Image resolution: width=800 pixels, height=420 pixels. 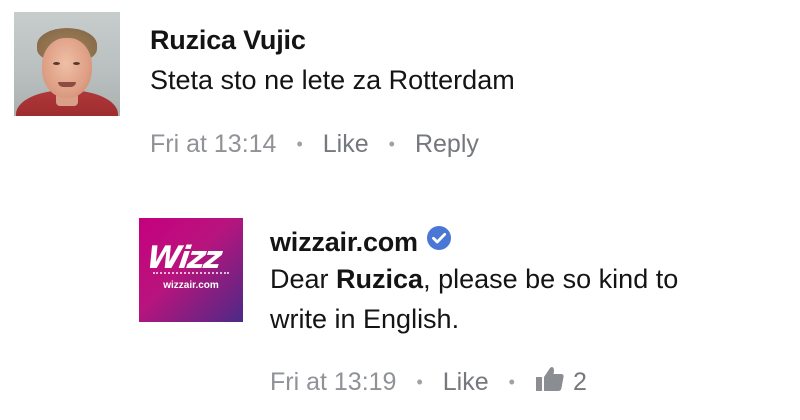 What do you see at coordinates (579, 382) in the screenshot?
I see `like-count-value: 2` at bounding box center [579, 382].